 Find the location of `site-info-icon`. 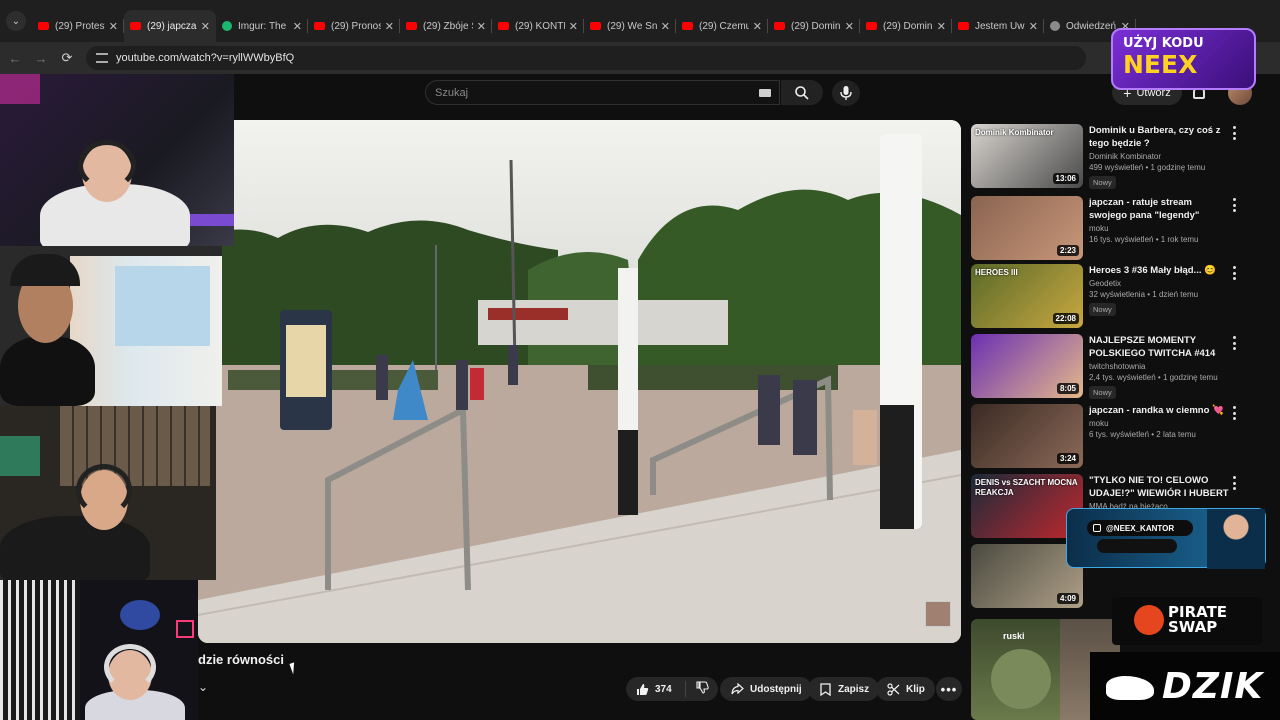

site-info-icon is located at coordinates (102, 58).